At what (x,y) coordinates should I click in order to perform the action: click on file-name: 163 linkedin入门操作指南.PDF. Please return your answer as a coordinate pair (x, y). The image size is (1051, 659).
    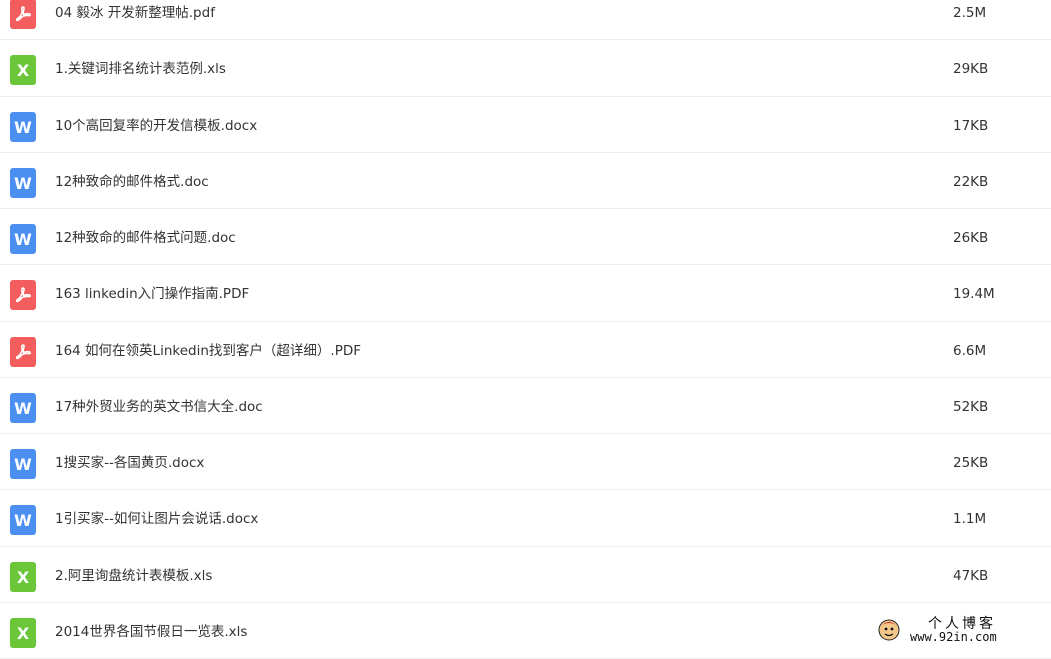
    Looking at the image, I should click on (152, 294).